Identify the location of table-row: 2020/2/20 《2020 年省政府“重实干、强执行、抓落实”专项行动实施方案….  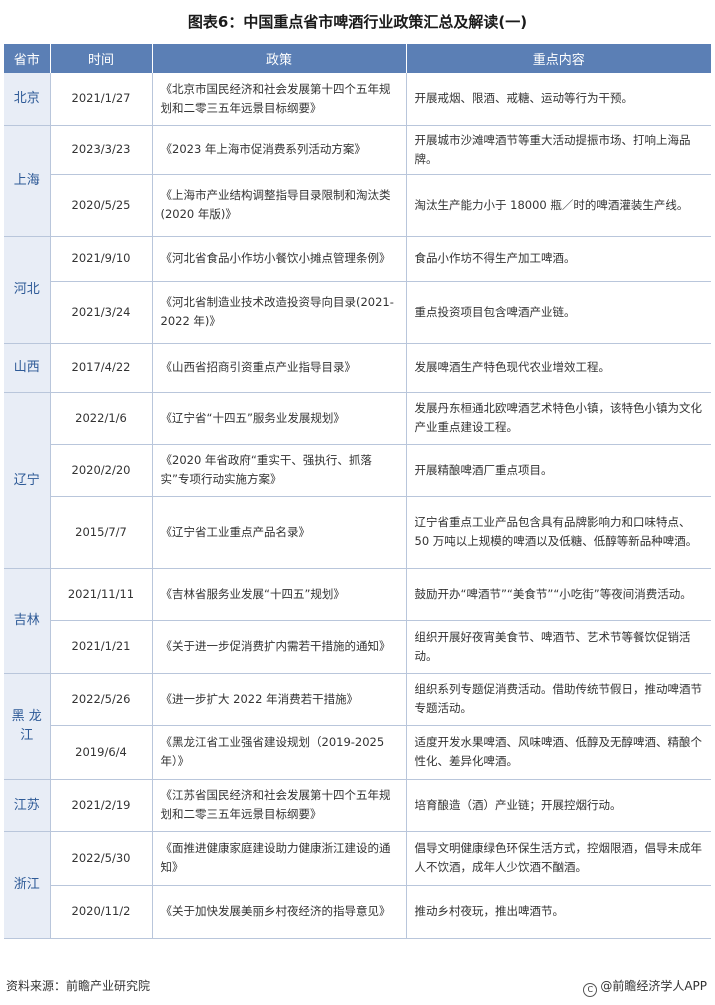
(357, 470).